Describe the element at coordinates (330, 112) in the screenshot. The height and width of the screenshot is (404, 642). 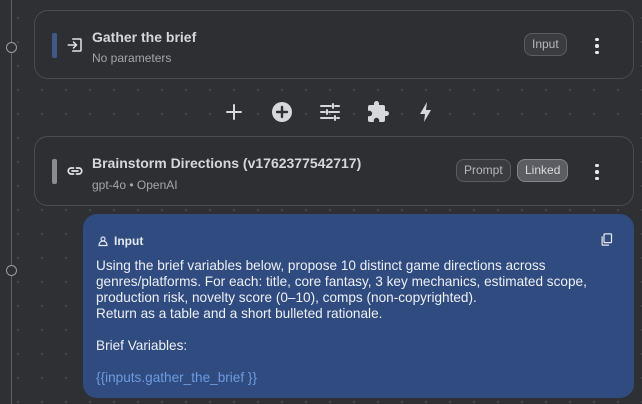
I see `sliders-icon` at that location.